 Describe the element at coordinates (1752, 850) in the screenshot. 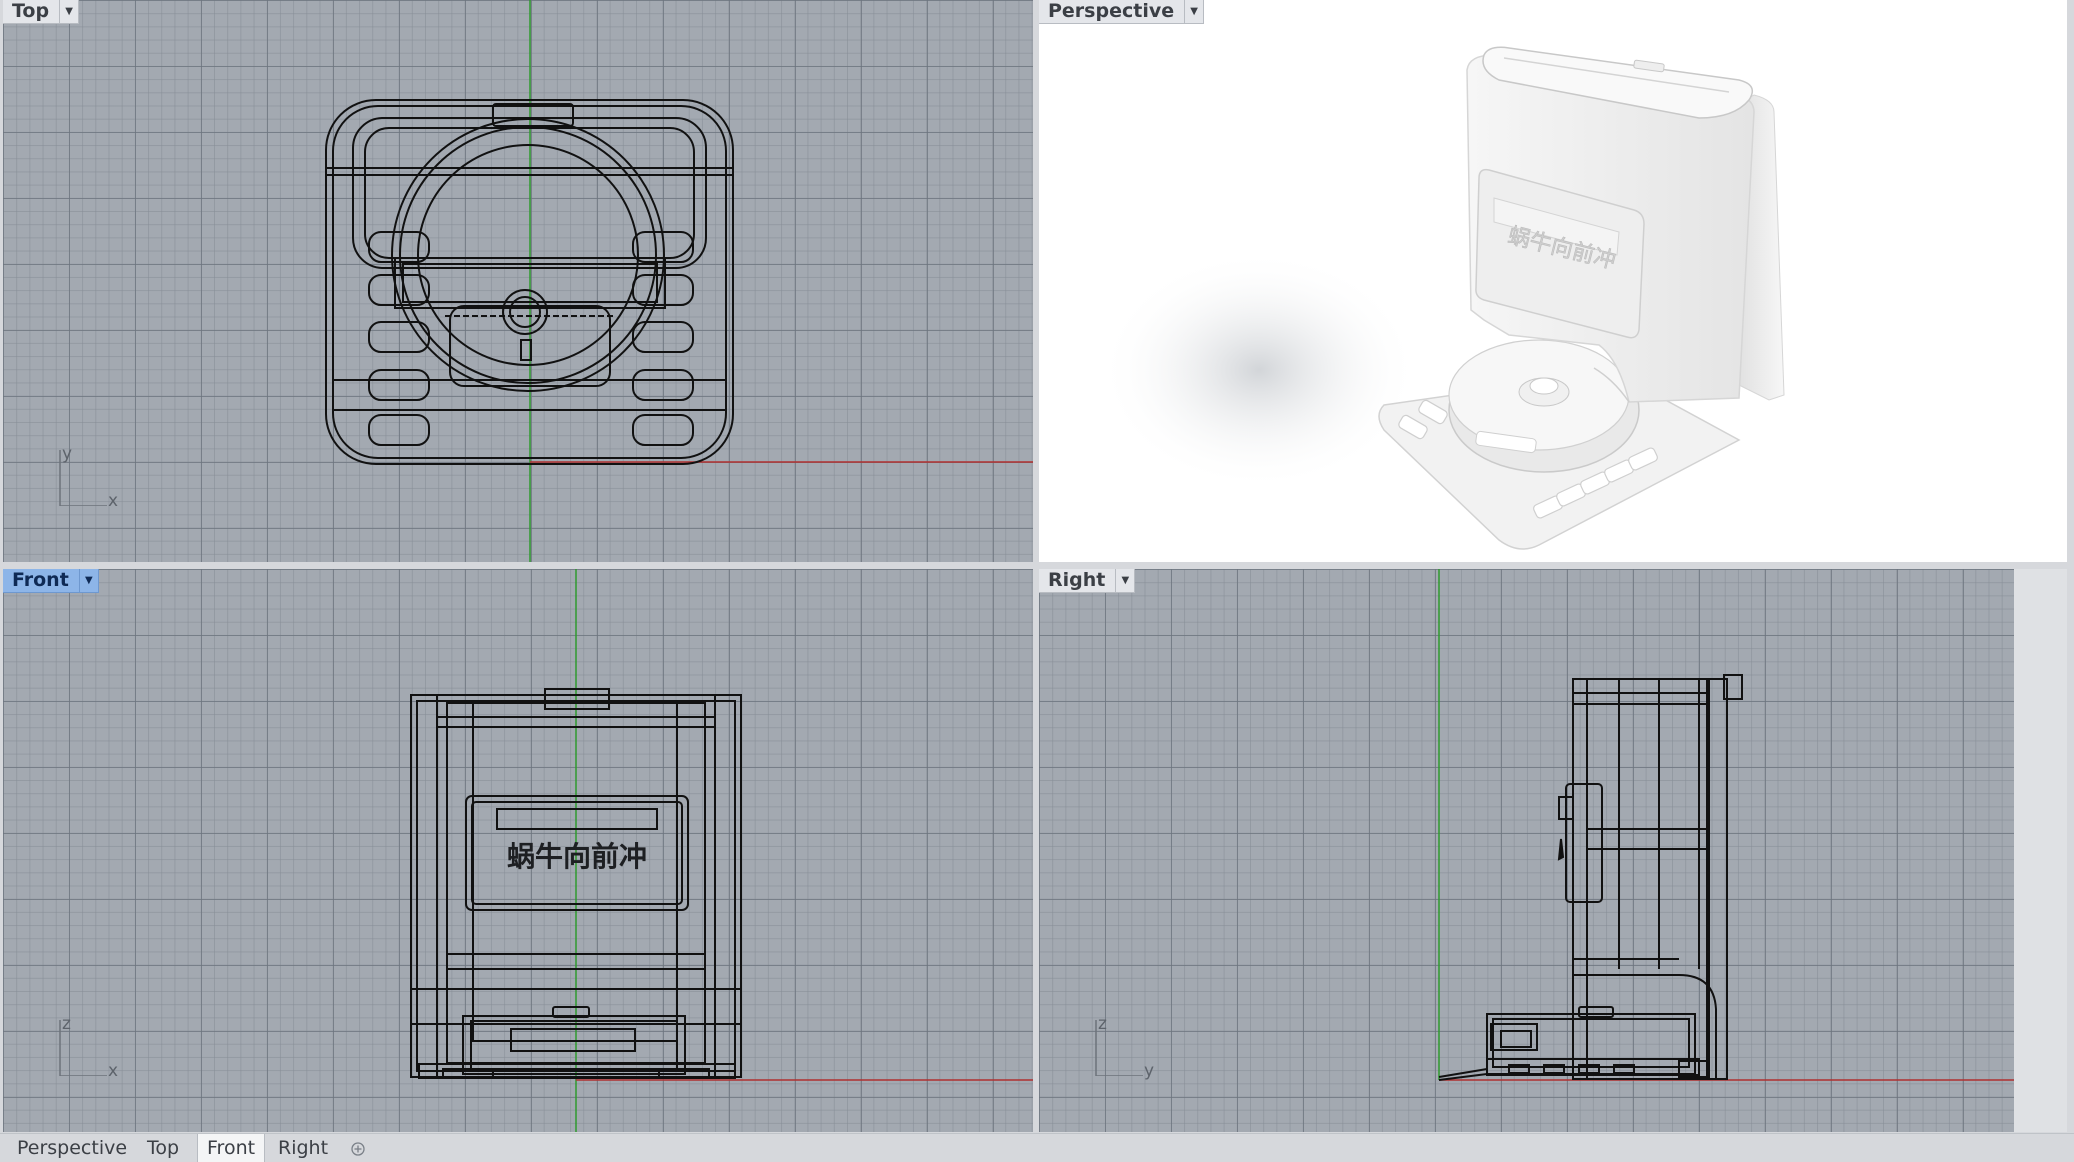

I see `right-view-wireframe` at that location.